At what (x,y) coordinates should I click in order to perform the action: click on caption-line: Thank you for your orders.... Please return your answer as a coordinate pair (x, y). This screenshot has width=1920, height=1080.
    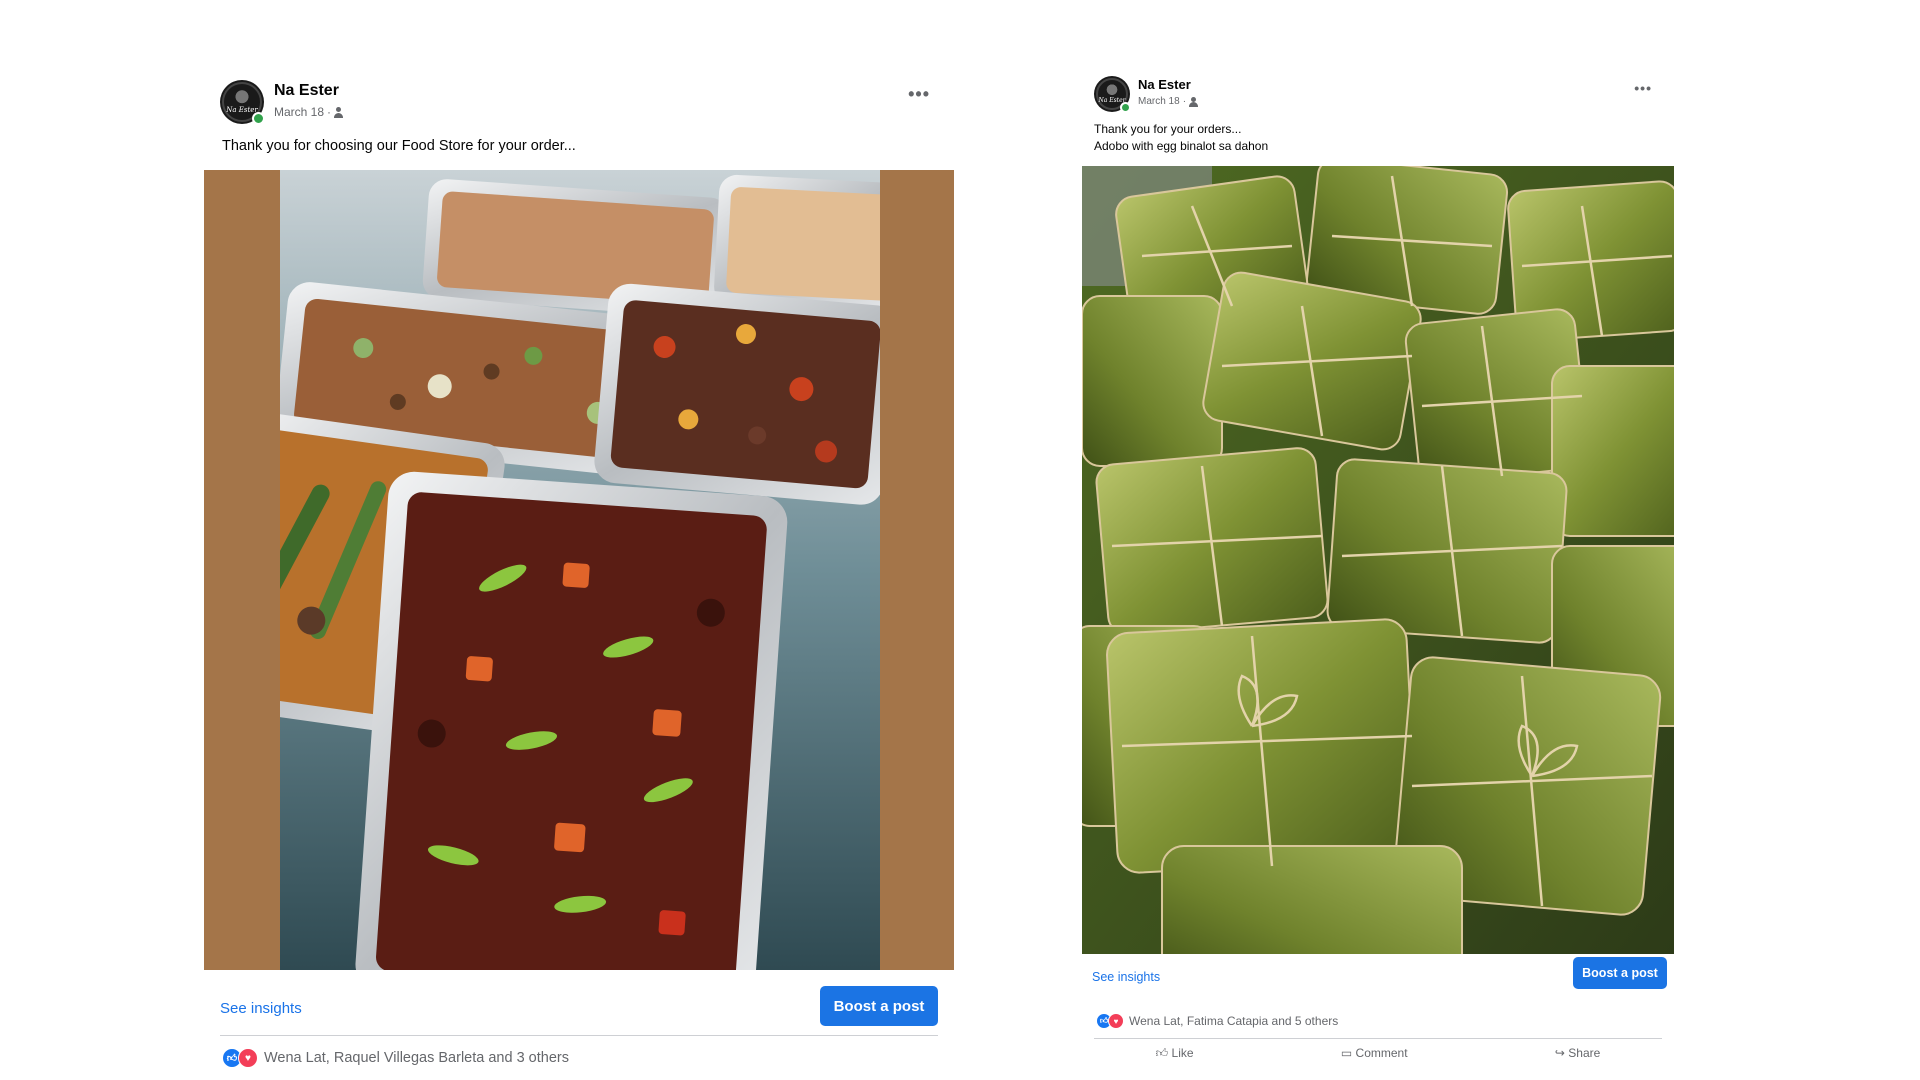
    Looking at the image, I should click on (1168, 129).